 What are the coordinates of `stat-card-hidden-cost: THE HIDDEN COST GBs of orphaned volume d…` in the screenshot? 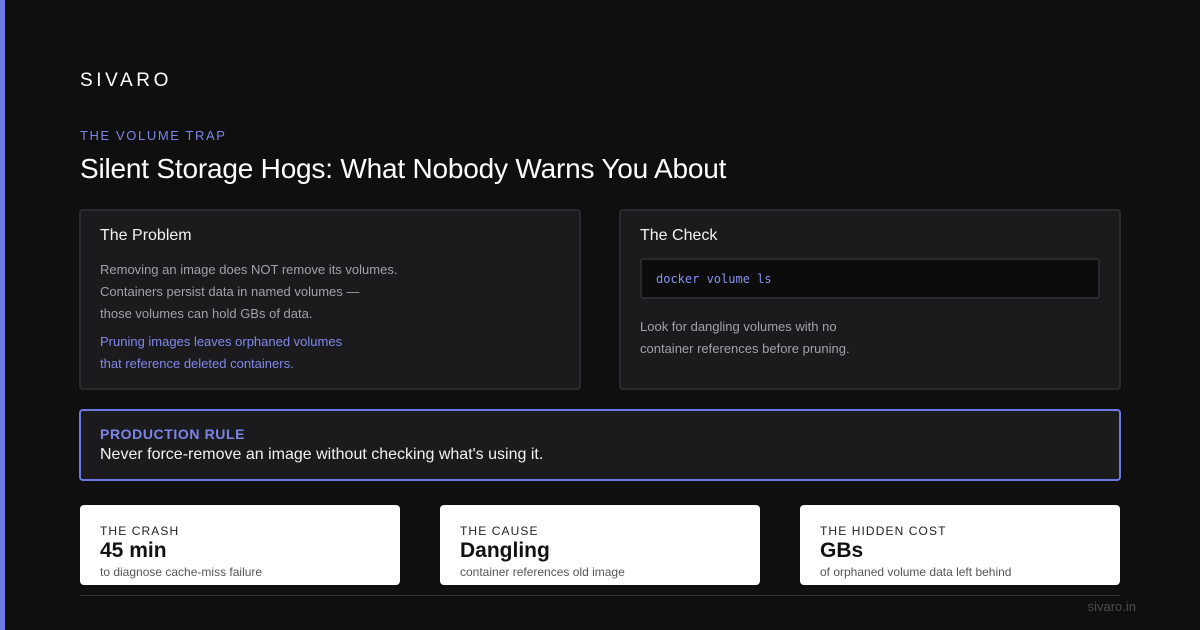 It's located at (960, 545).